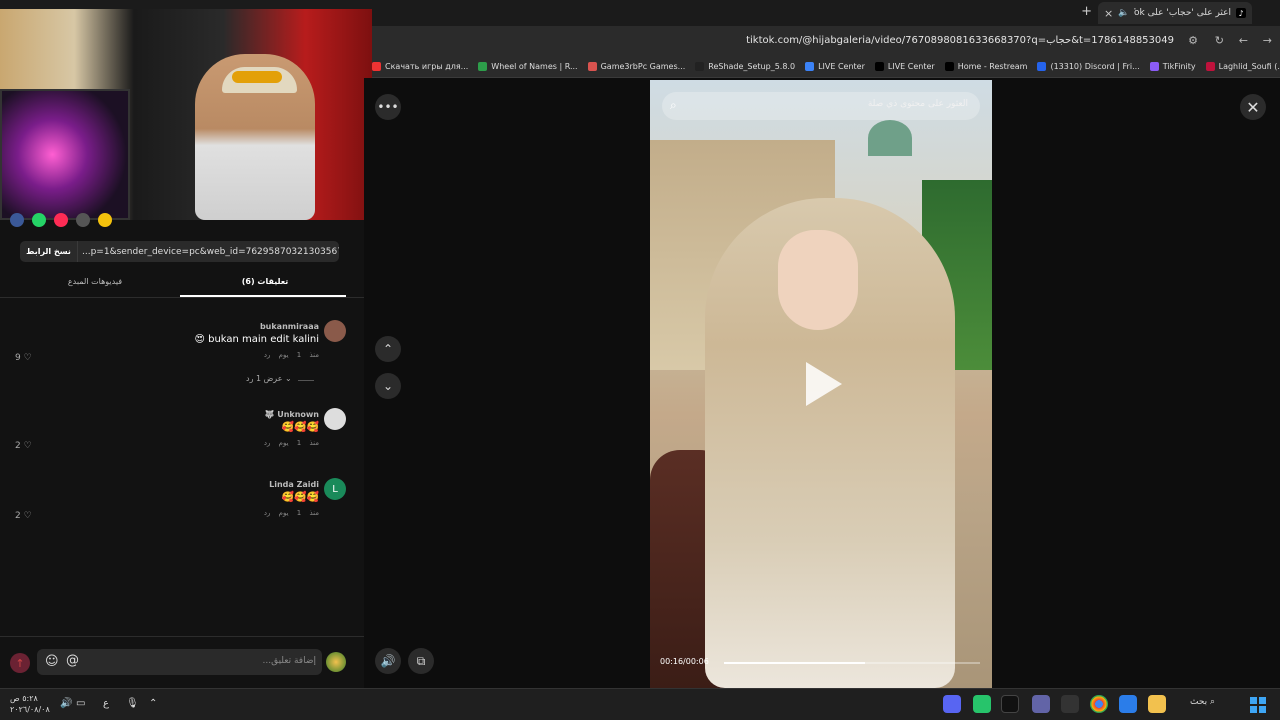  What do you see at coordinates (105, 220) in the screenshot?
I see `emoji-share-icon` at bounding box center [105, 220].